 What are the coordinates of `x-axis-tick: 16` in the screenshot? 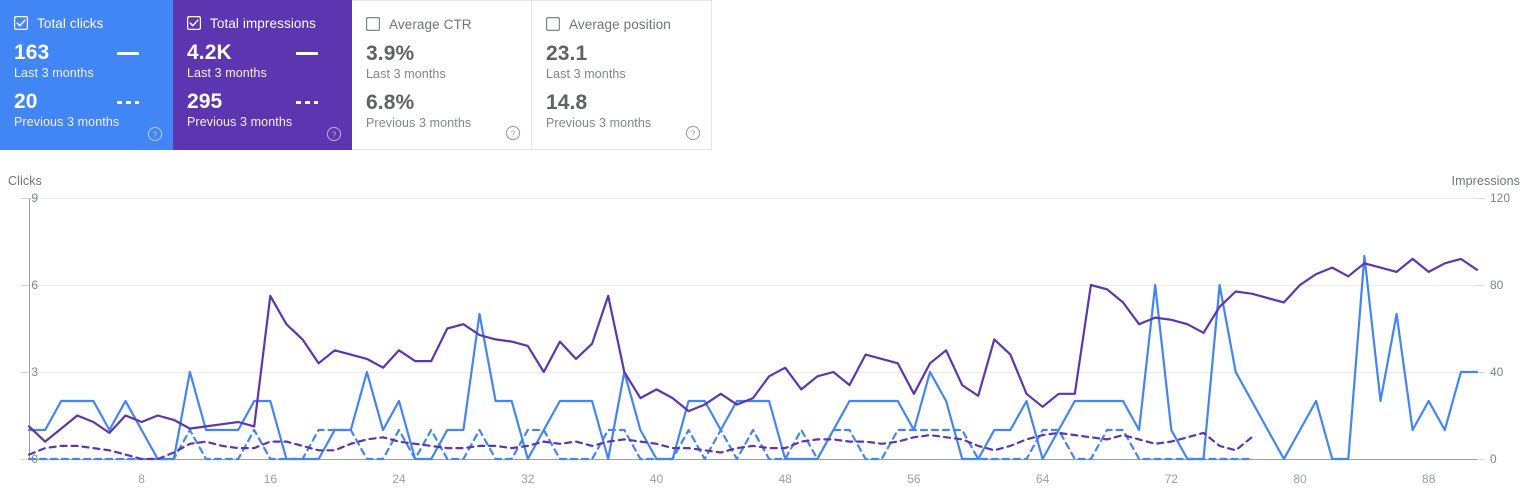 It's located at (270, 479).